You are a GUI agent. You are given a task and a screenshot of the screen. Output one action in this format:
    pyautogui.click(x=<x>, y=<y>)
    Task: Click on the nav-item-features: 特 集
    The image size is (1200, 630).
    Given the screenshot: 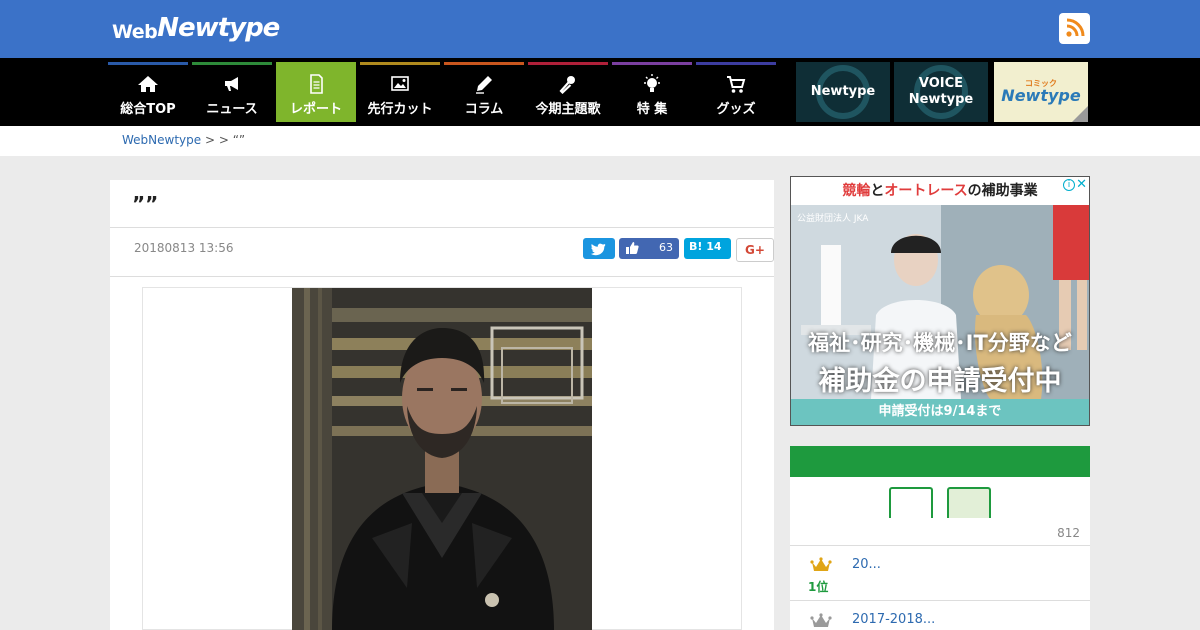 What is the action you would take?
    pyautogui.click(x=652, y=92)
    